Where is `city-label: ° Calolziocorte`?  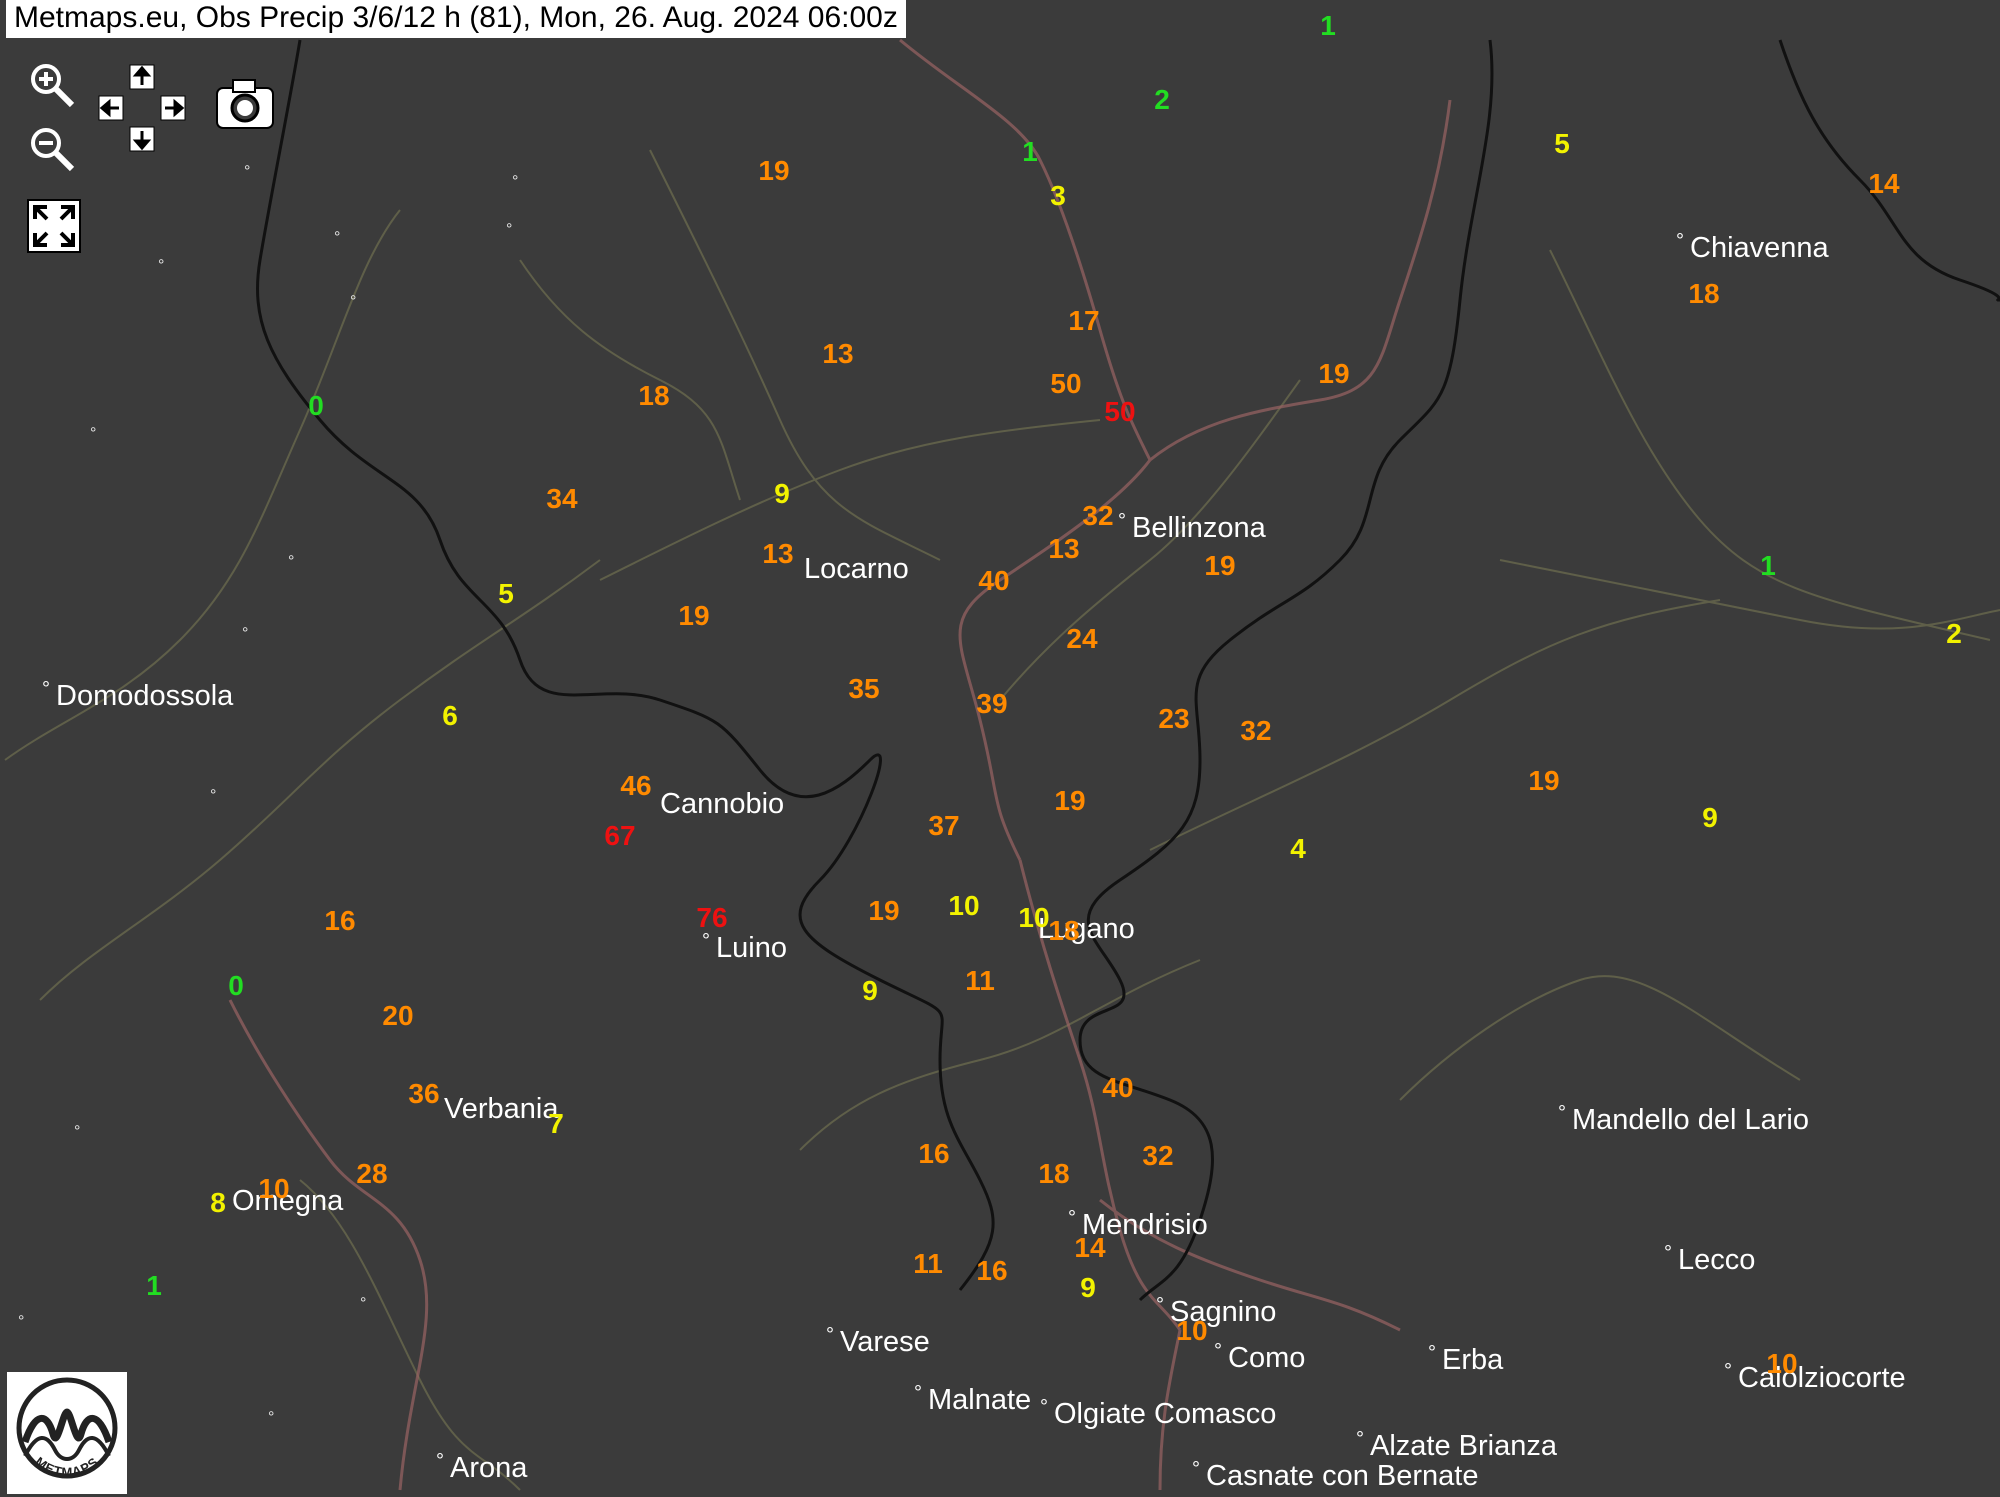
city-label: ° Calolziocorte is located at coordinates (1815, 1377).